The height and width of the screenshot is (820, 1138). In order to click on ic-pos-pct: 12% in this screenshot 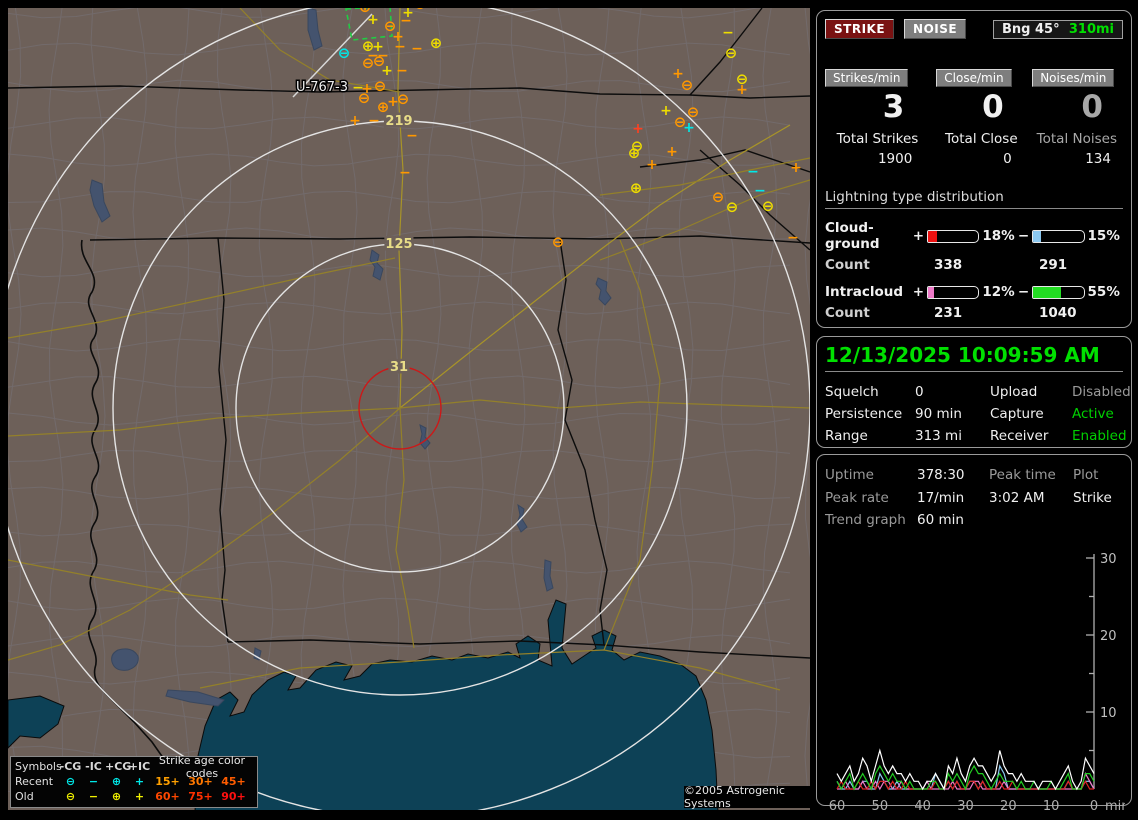, I will do `click(998, 292)`.